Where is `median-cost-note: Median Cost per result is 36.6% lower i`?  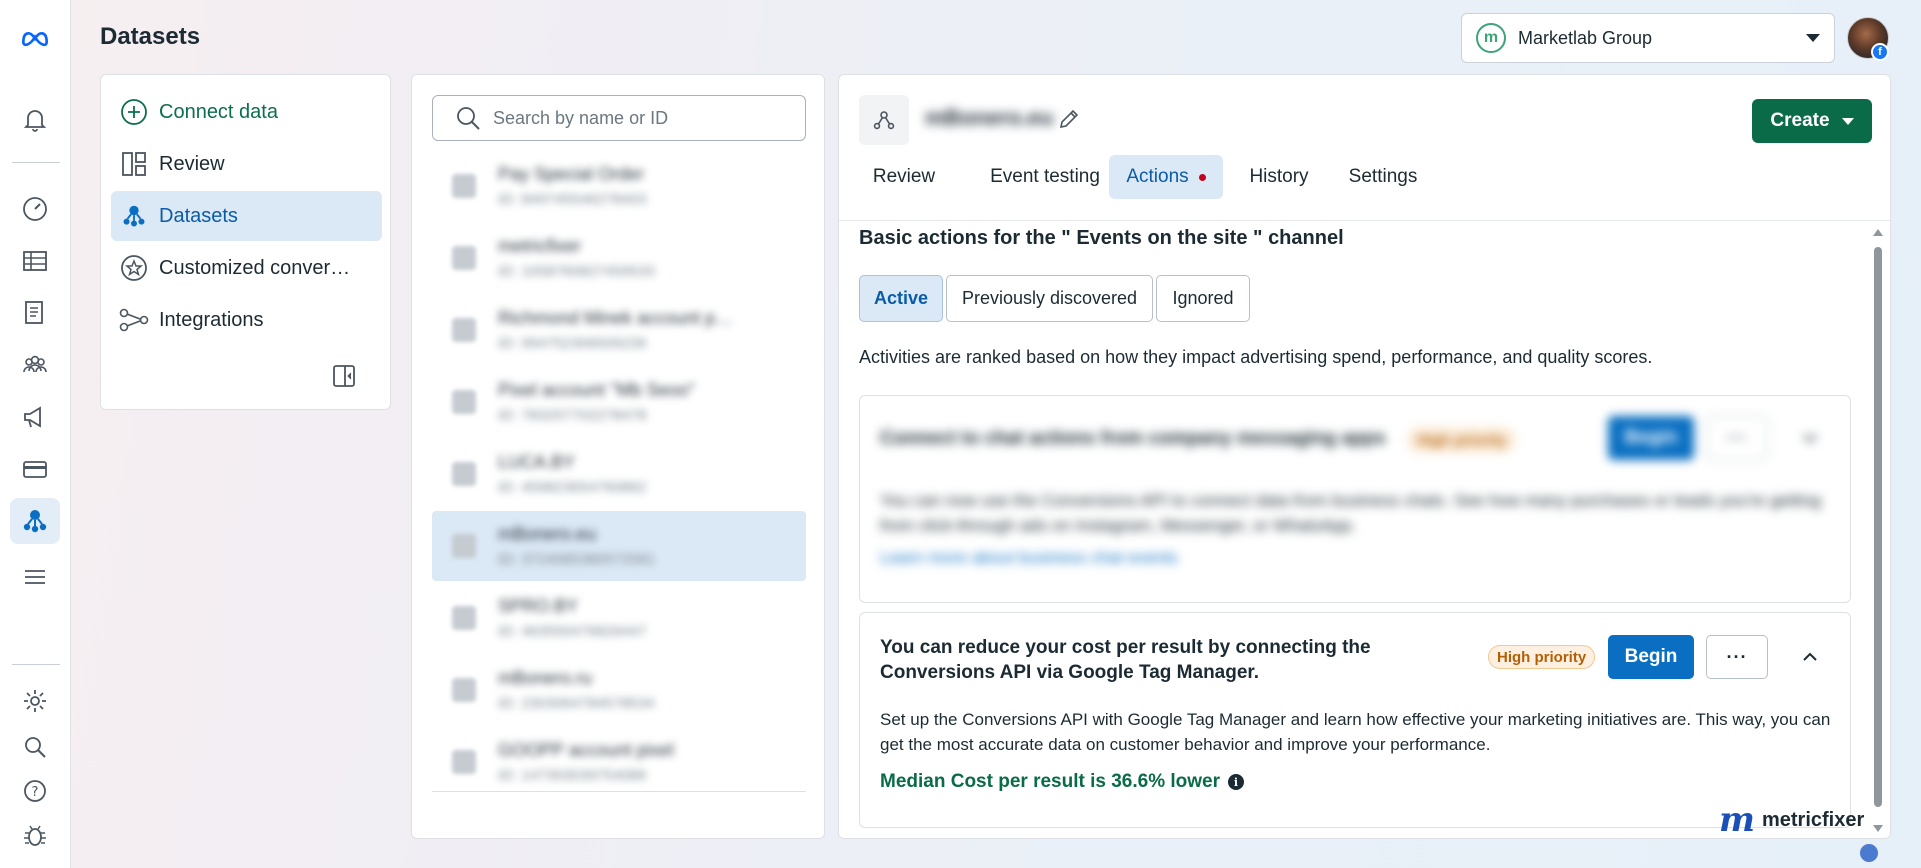
median-cost-note: Median Cost per result is 36.6% lower i is located at coordinates (1062, 782).